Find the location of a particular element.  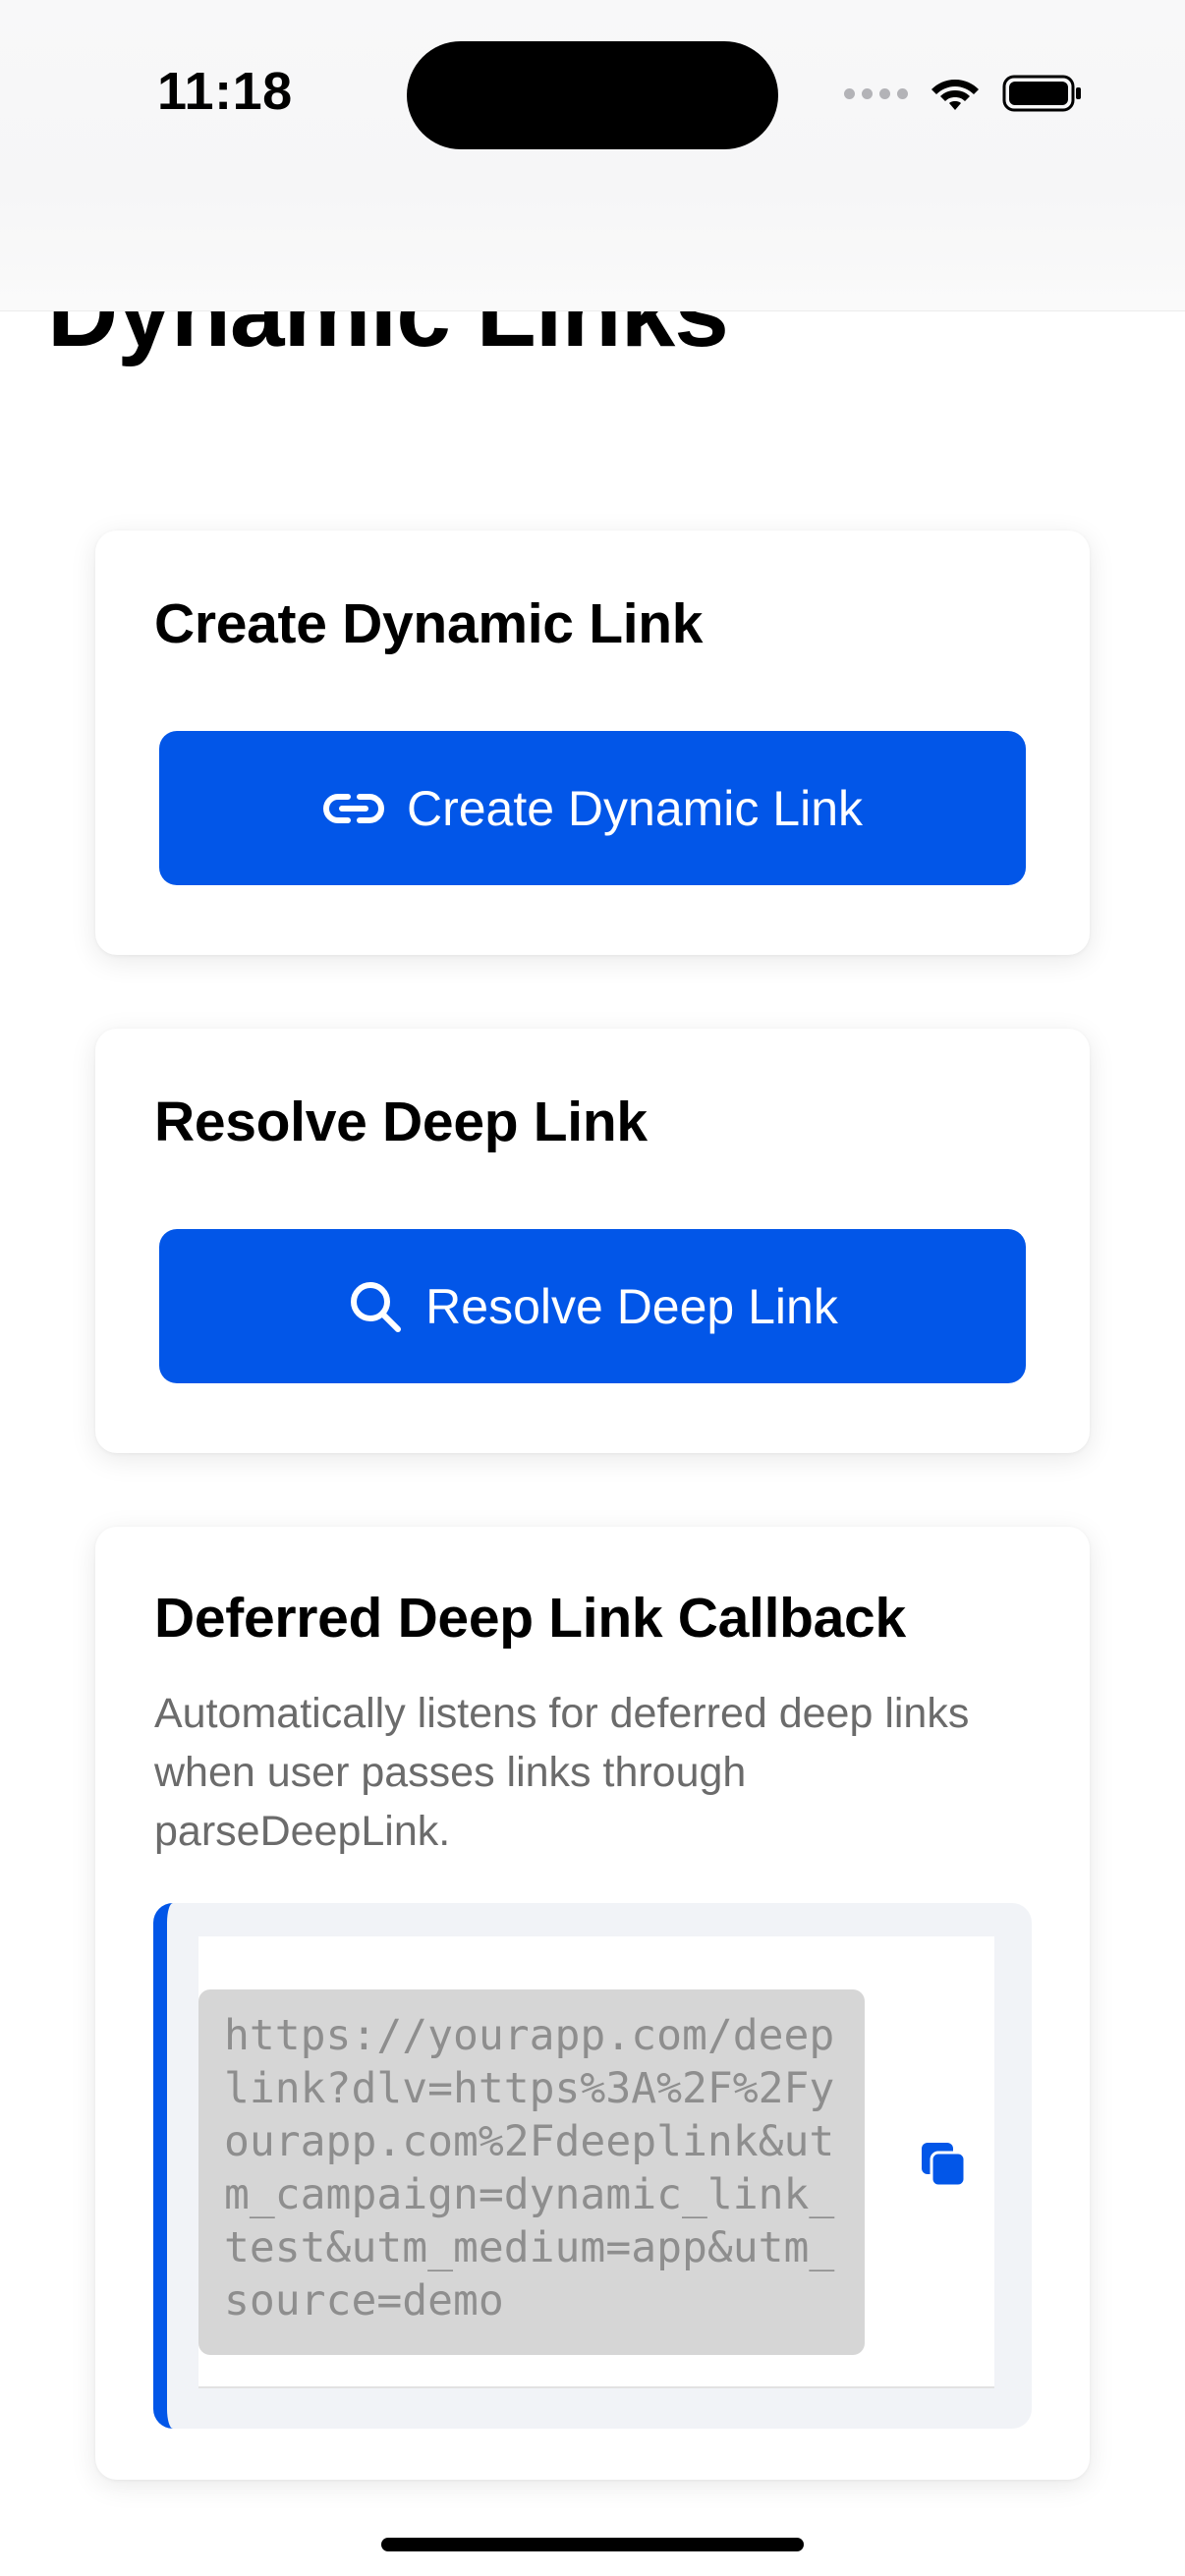

status-icons is located at coordinates (964, 93).